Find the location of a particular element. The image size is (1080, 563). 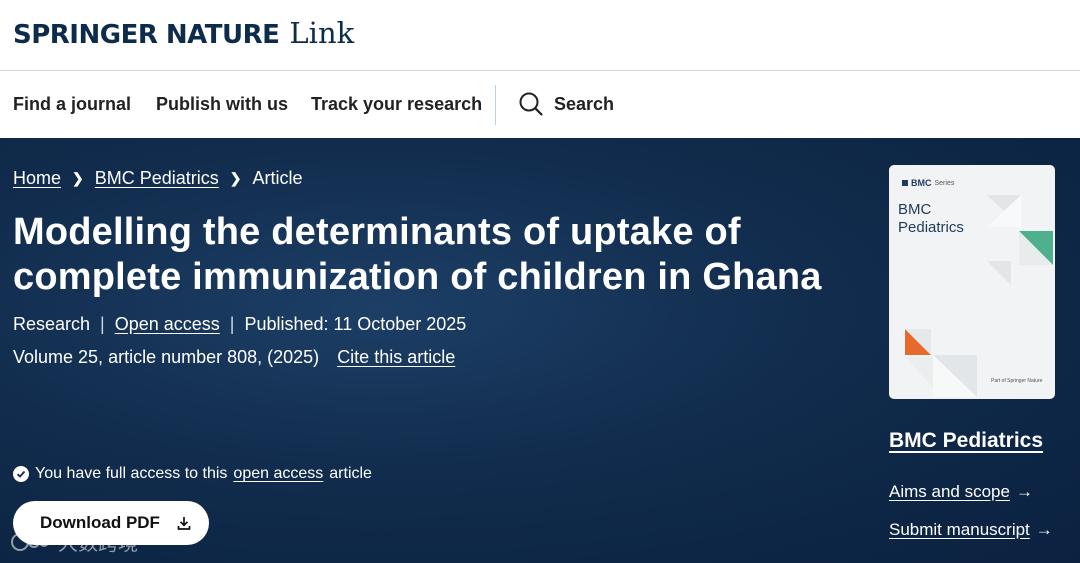

access-prefix: You have full access to this is located at coordinates (131, 473).